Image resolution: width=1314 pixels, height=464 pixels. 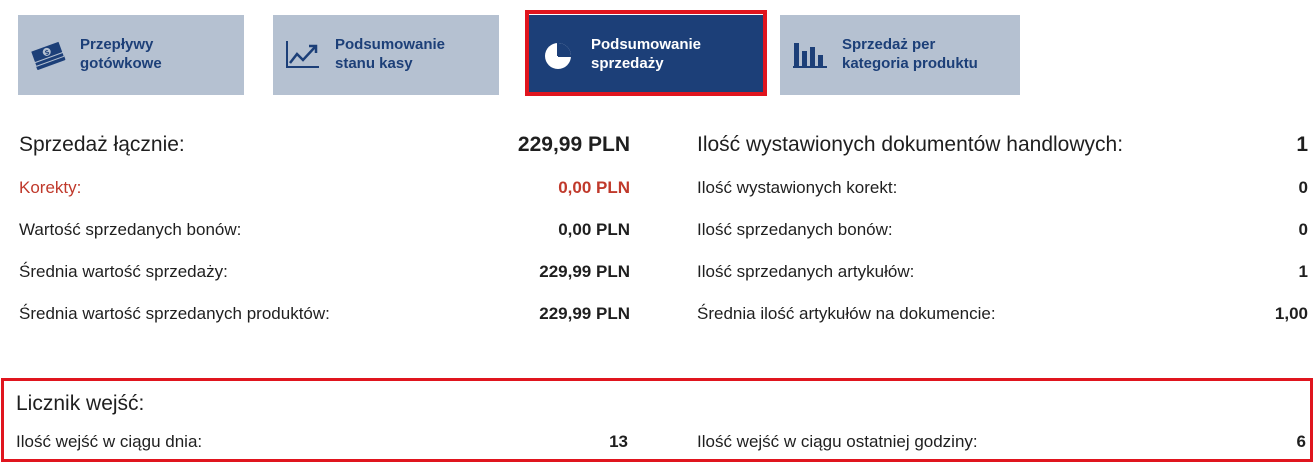 I want to click on tab-cash-summary: Podsumowanie stanu kasy, so click(x=386, y=55).